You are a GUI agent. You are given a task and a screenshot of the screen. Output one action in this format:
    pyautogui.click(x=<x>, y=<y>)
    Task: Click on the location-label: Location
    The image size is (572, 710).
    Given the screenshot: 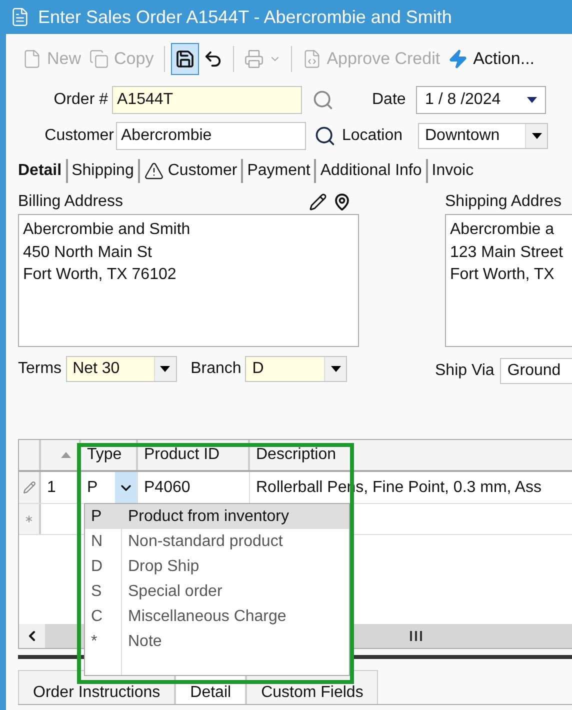 What is the action you would take?
    pyautogui.click(x=373, y=136)
    